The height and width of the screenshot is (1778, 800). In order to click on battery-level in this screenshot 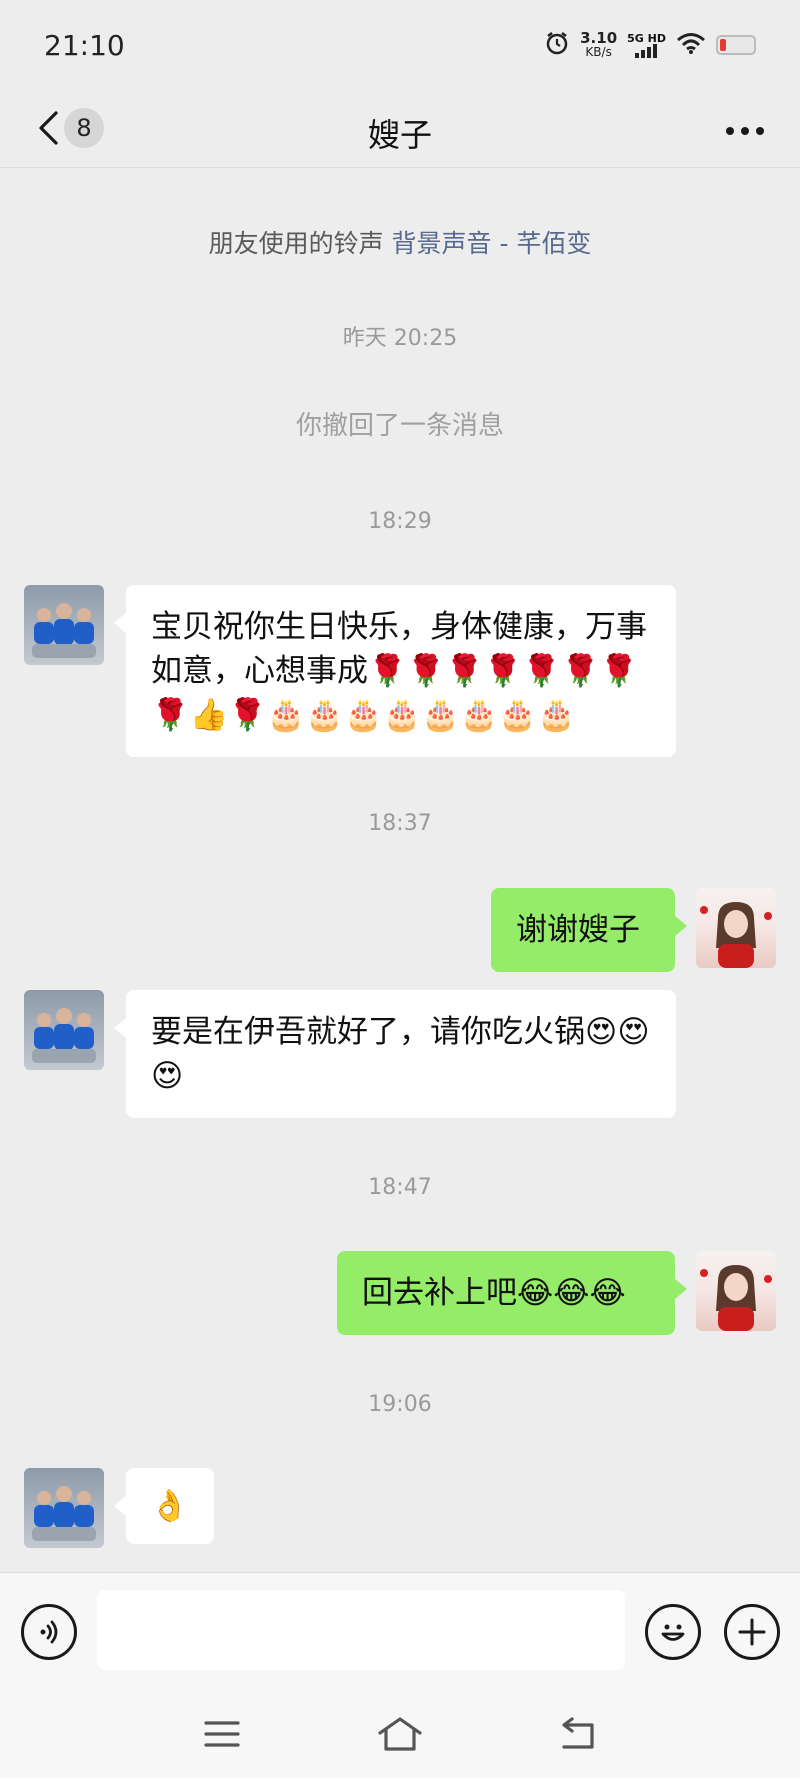, I will do `click(723, 45)`.